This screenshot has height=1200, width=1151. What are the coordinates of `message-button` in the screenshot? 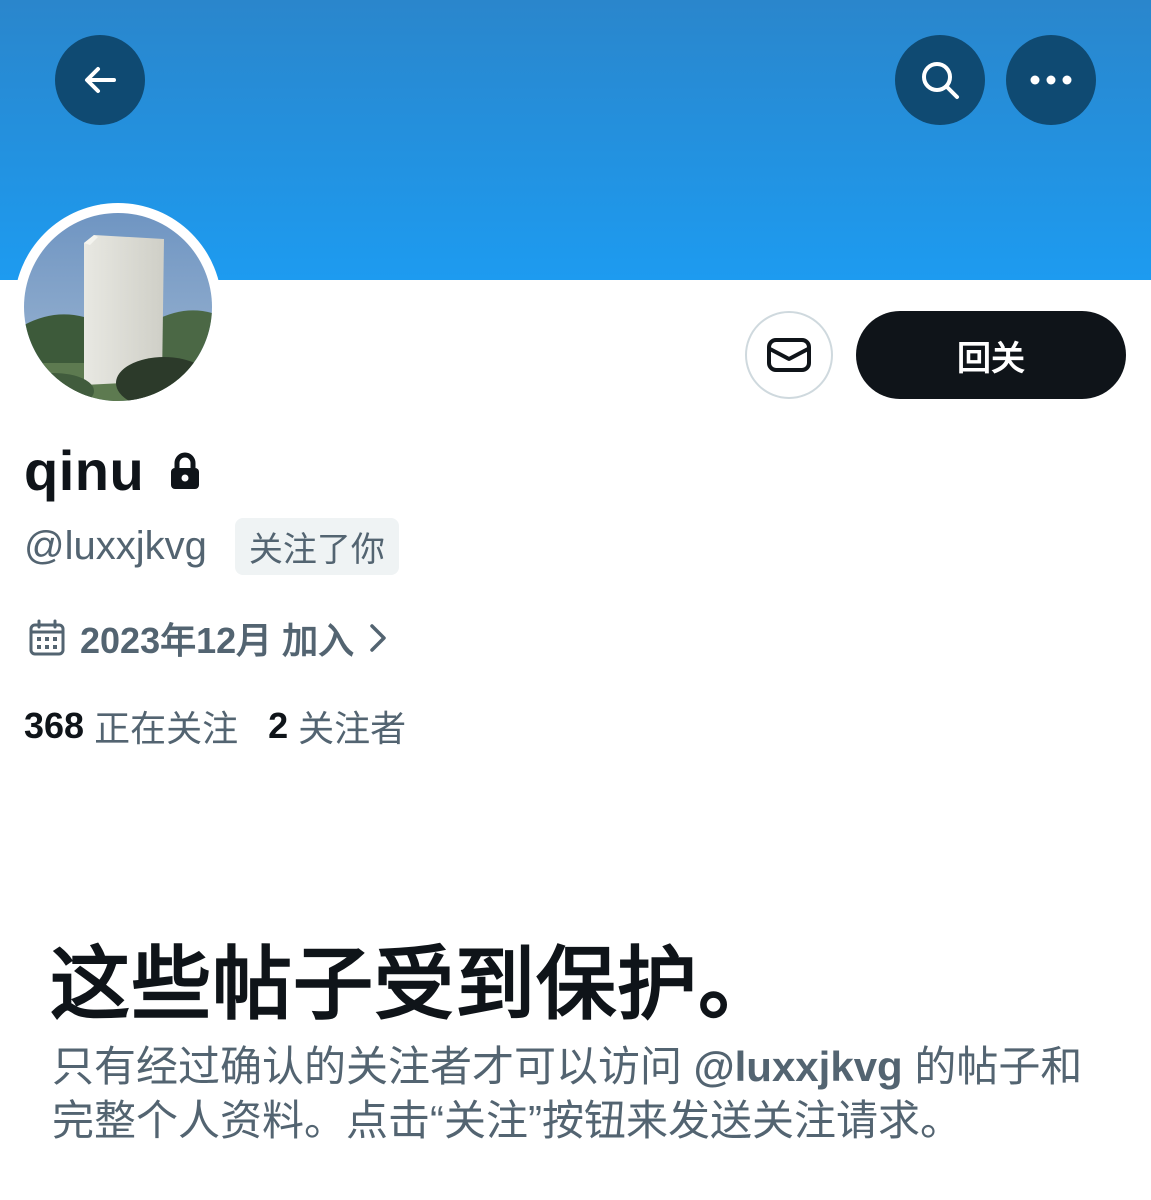 It's located at (789, 355).